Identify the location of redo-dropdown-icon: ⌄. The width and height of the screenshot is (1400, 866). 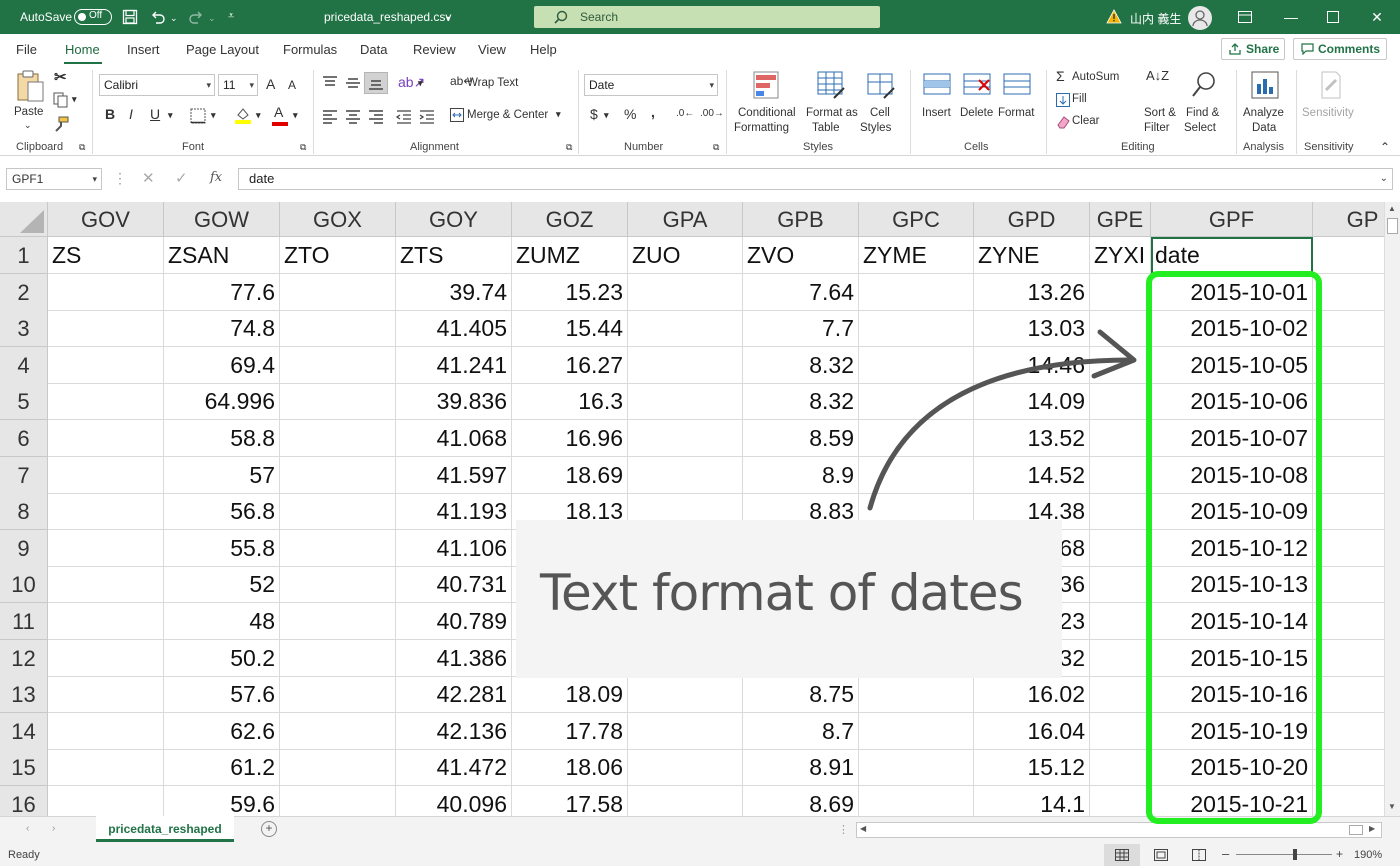
(212, 18).